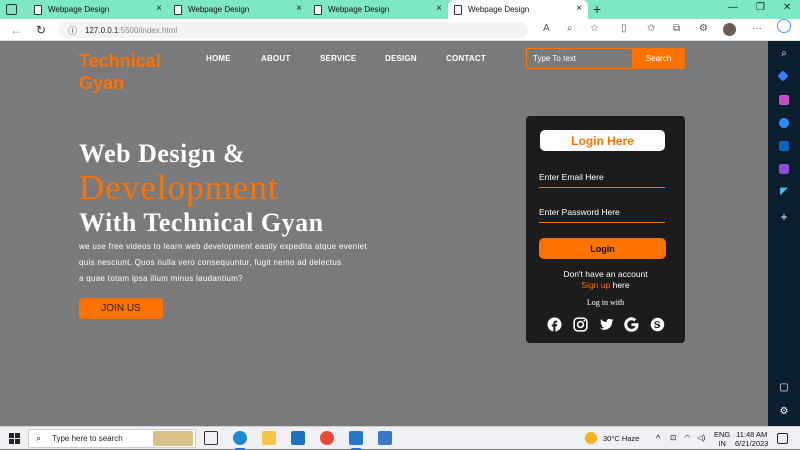  Describe the element at coordinates (729, 29) in the screenshot. I see `profile-avatar` at that location.